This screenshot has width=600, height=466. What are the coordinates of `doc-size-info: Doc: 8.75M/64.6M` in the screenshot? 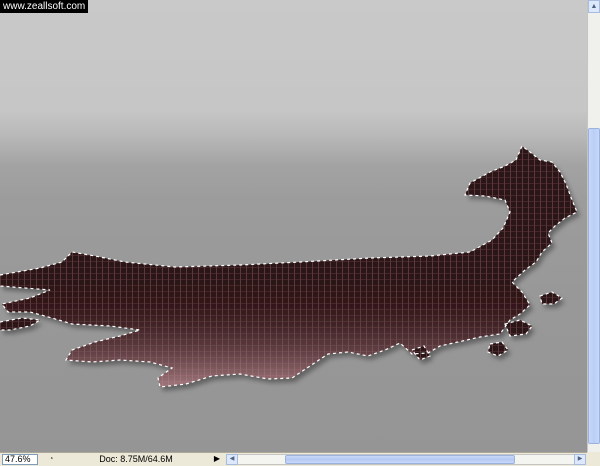 It's located at (136, 459).